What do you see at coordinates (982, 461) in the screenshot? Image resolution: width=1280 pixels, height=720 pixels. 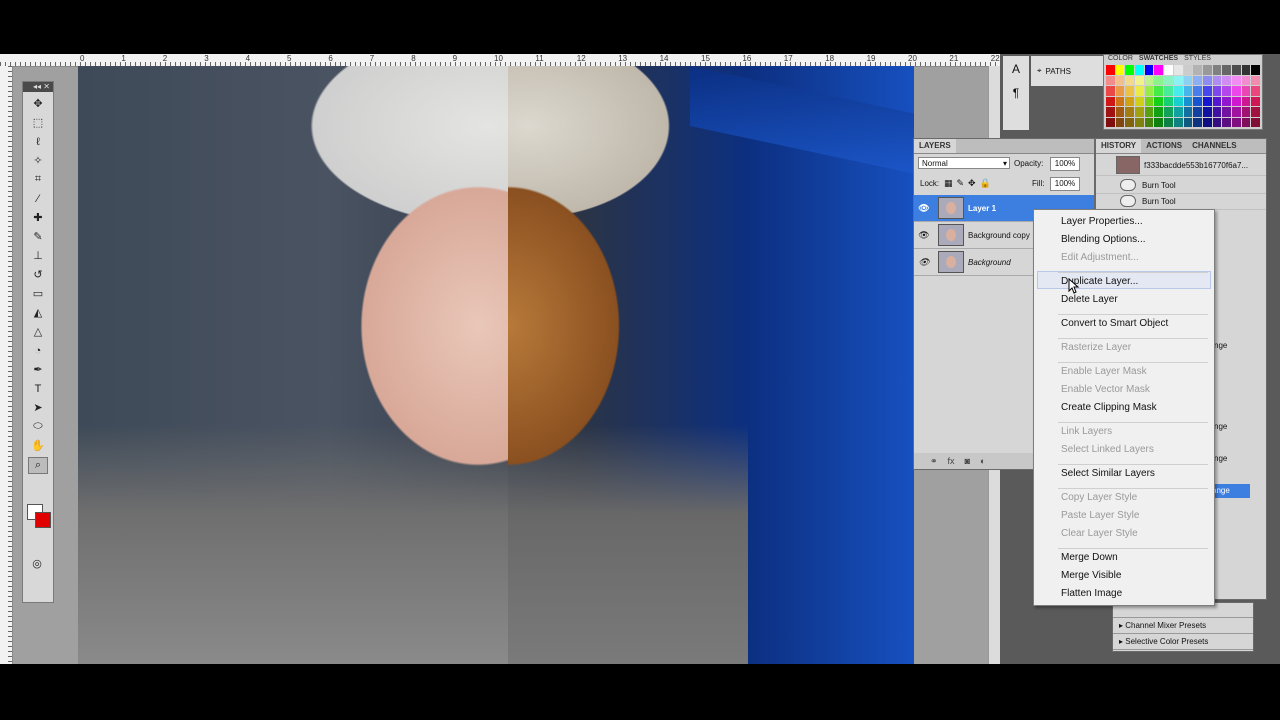 I see `adjustment-layer-icon: ◐` at bounding box center [982, 461].